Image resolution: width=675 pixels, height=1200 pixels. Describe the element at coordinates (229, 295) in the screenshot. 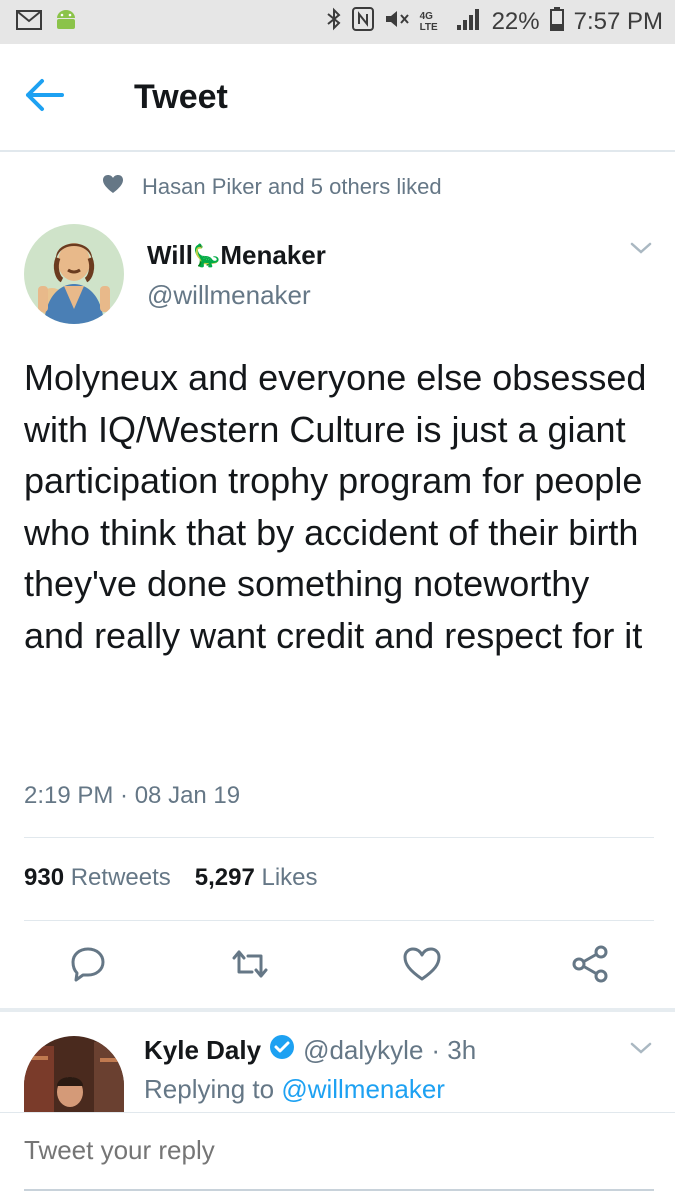

I see `author-handle: @willmenaker` at that location.